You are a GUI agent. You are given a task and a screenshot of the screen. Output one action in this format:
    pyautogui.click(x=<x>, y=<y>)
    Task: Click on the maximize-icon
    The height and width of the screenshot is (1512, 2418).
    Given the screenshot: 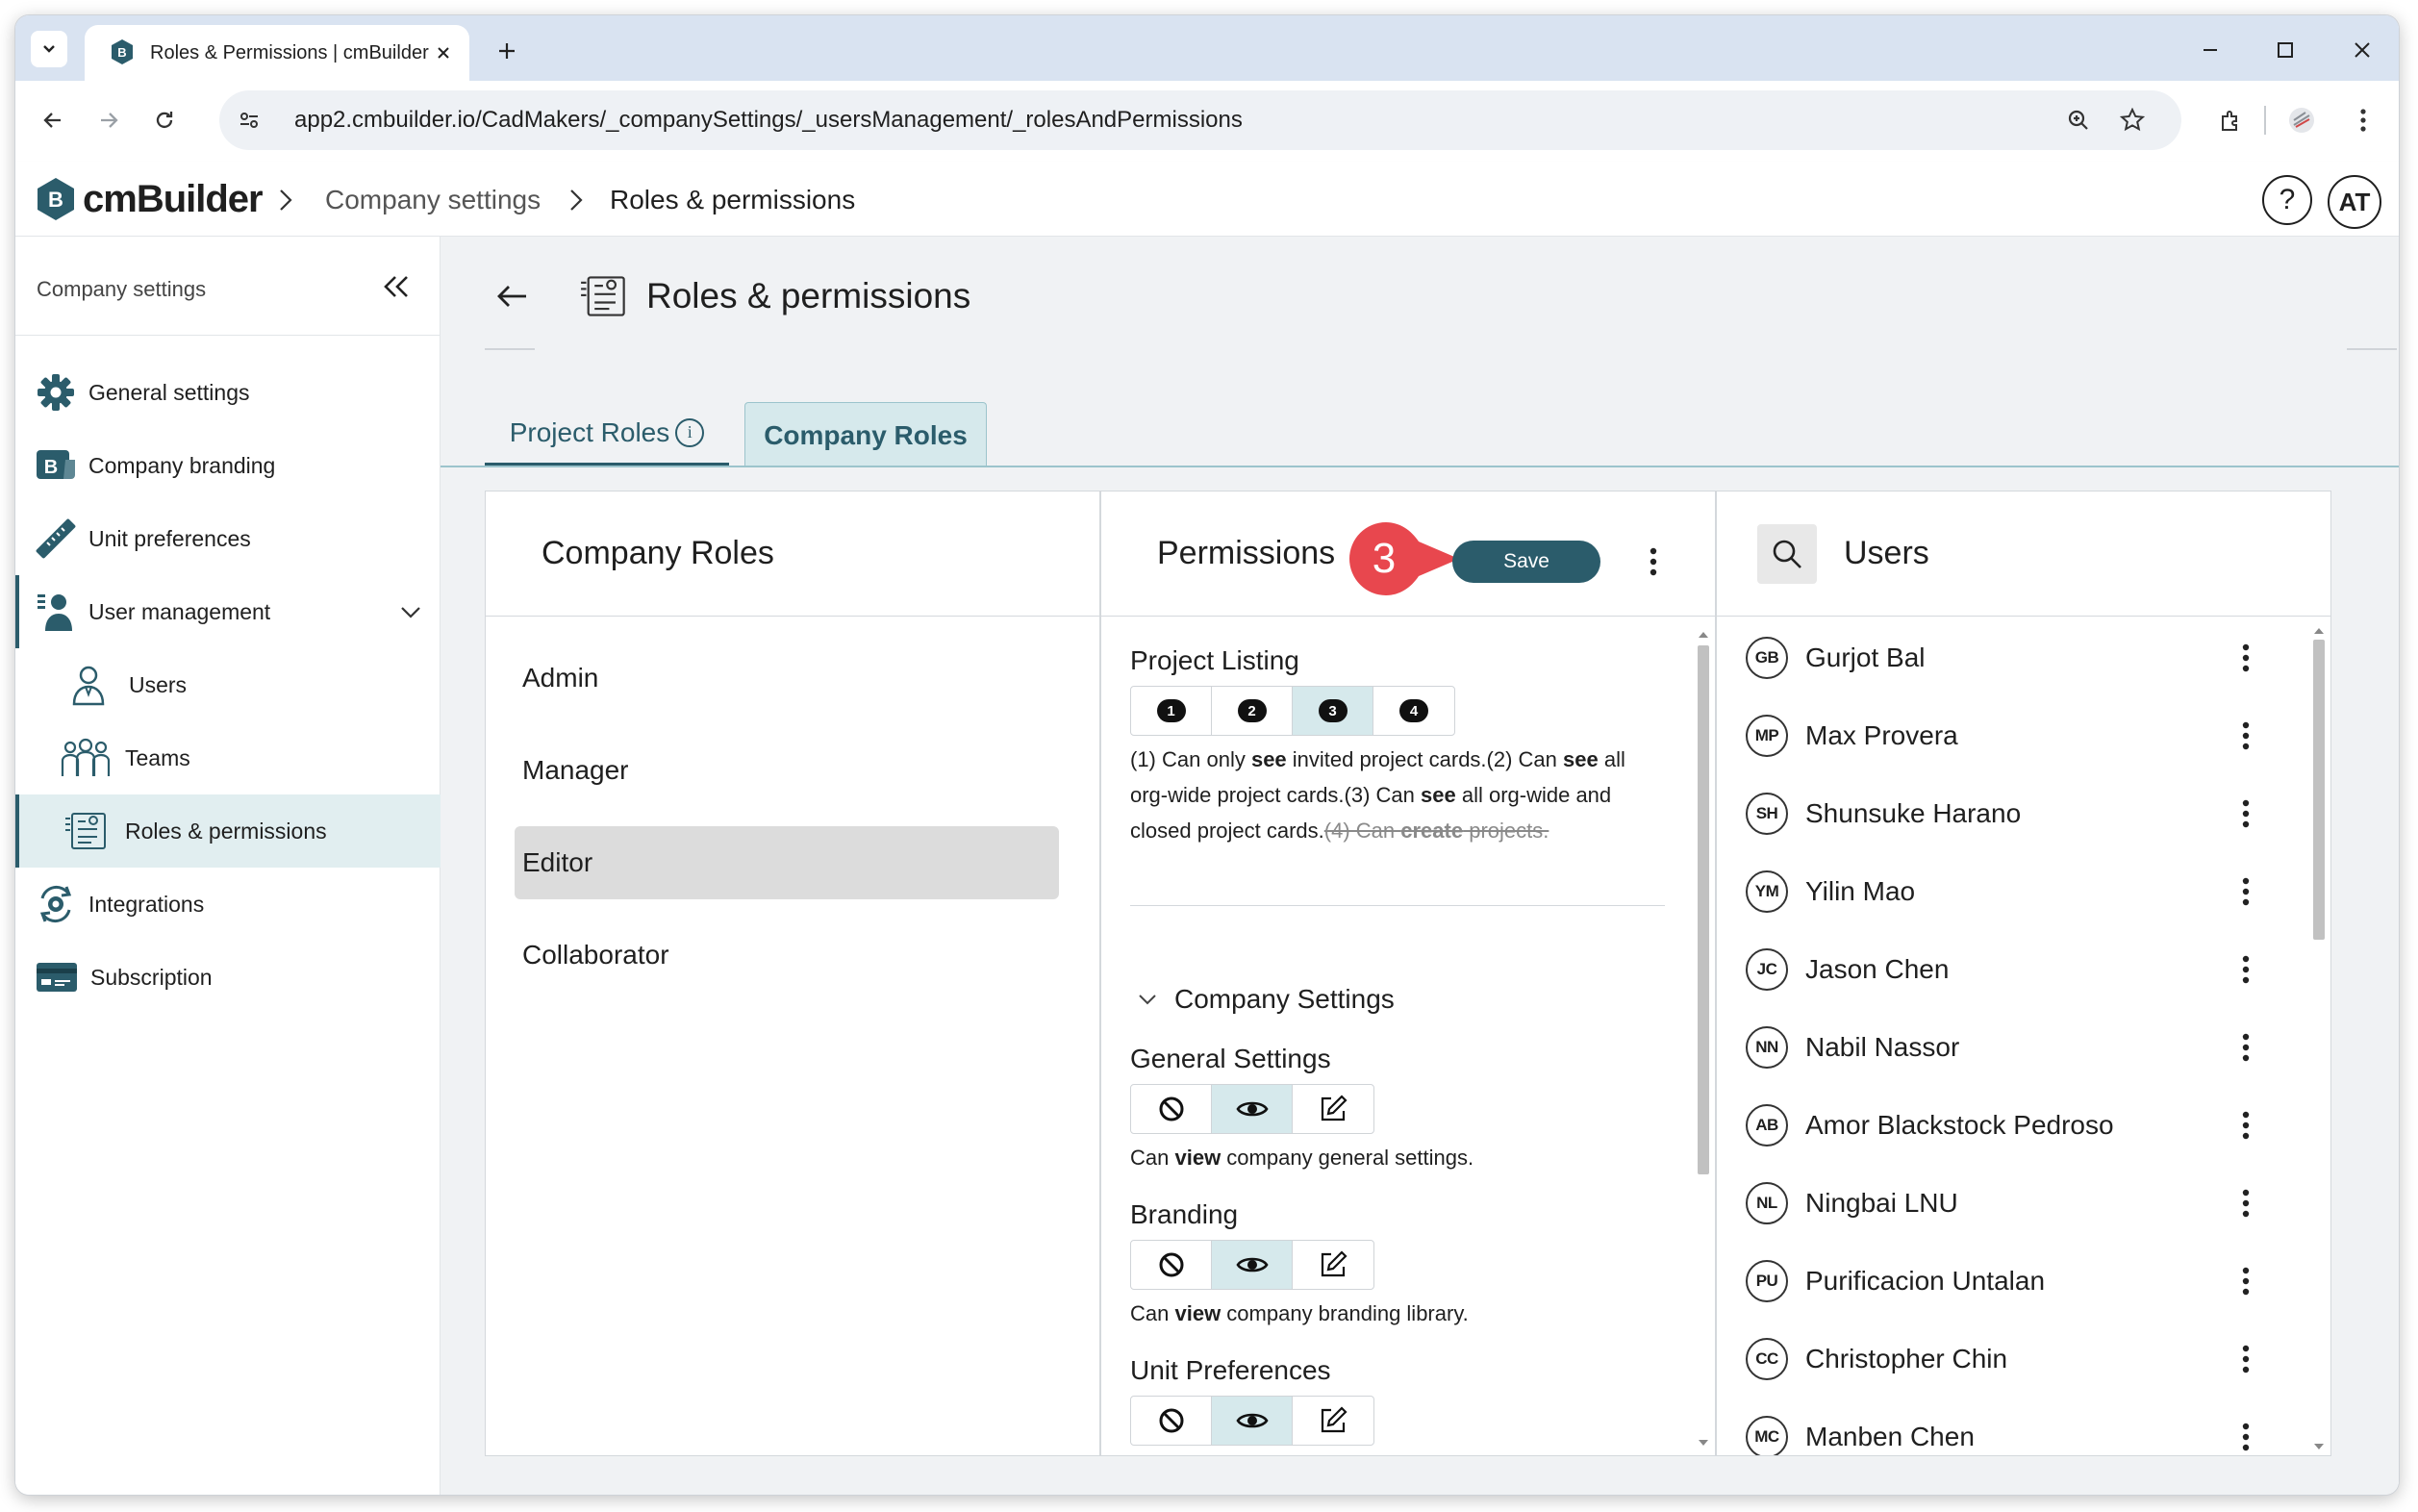 What is the action you would take?
    pyautogui.click(x=2285, y=50)
    